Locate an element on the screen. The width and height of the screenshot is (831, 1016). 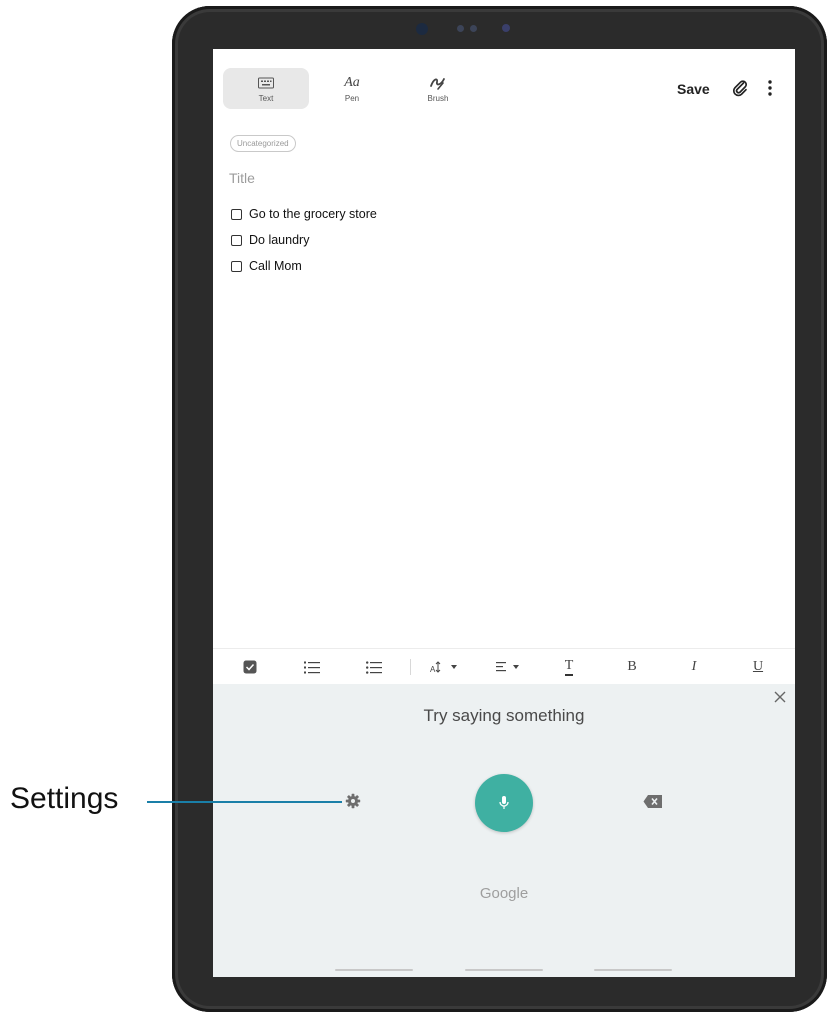
bullet-list-button is located at coordinates (374, 667).